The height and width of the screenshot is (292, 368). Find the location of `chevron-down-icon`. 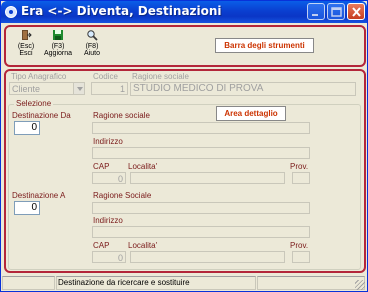

chevron-down-icon is located at coordinates (78, 88).